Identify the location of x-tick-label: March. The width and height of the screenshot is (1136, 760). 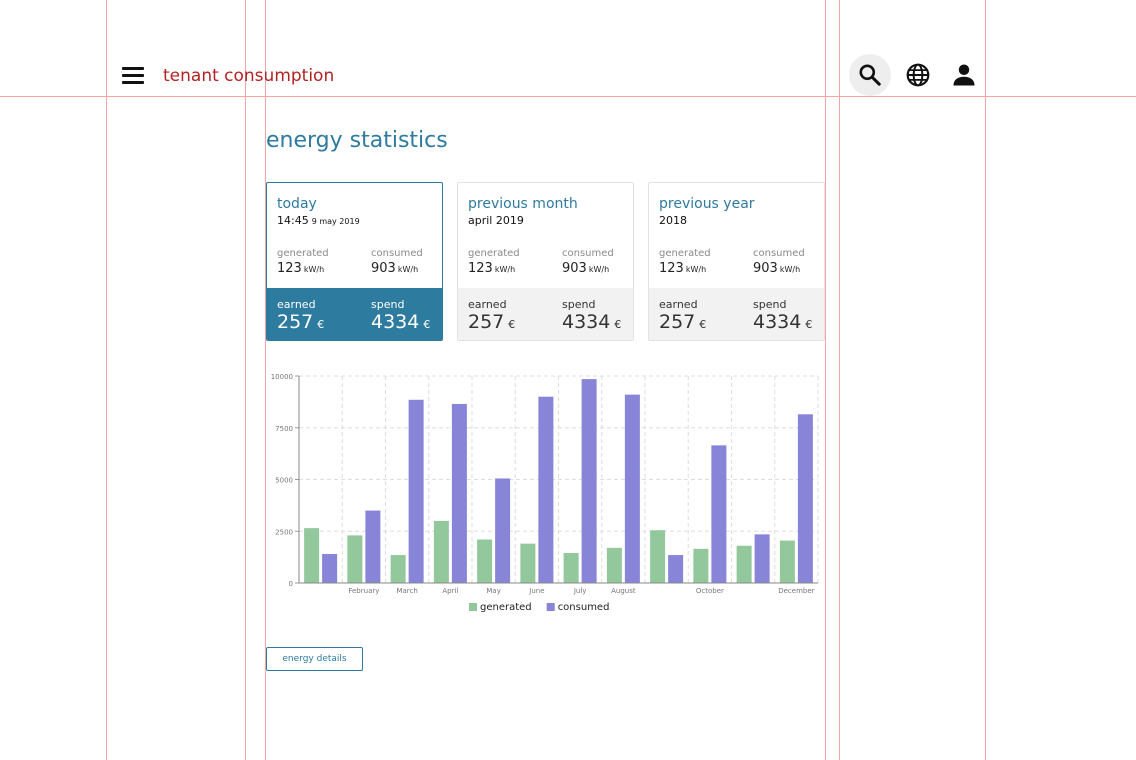
(406, 591).